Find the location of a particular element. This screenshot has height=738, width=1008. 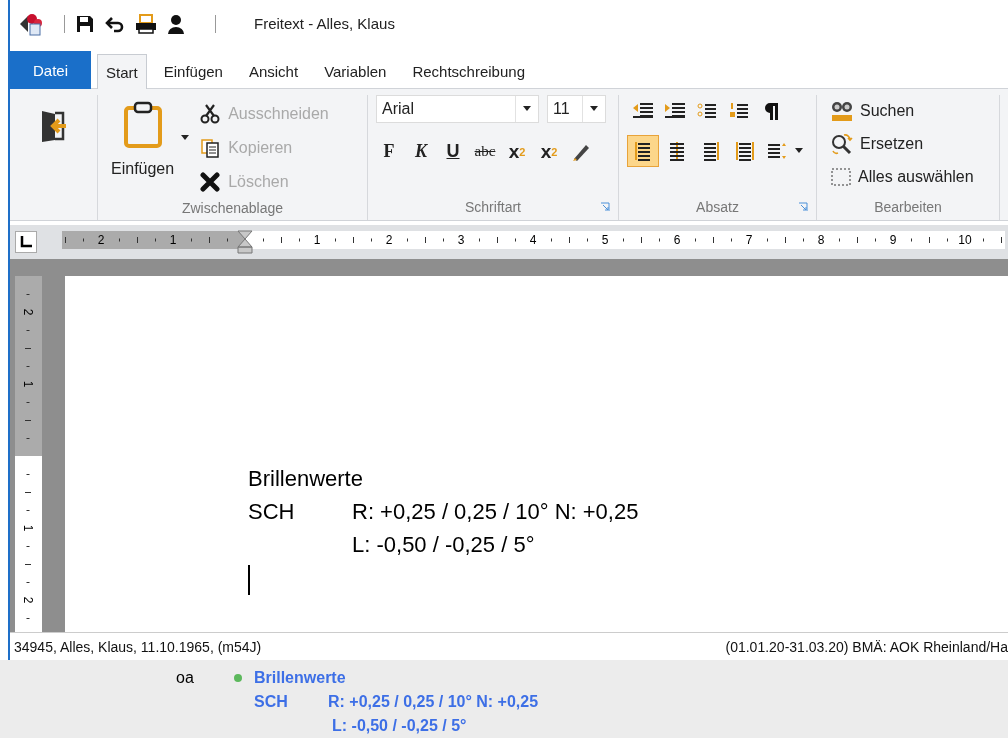

font-name-dropdown: Arial is located at coordinates (457, 108).